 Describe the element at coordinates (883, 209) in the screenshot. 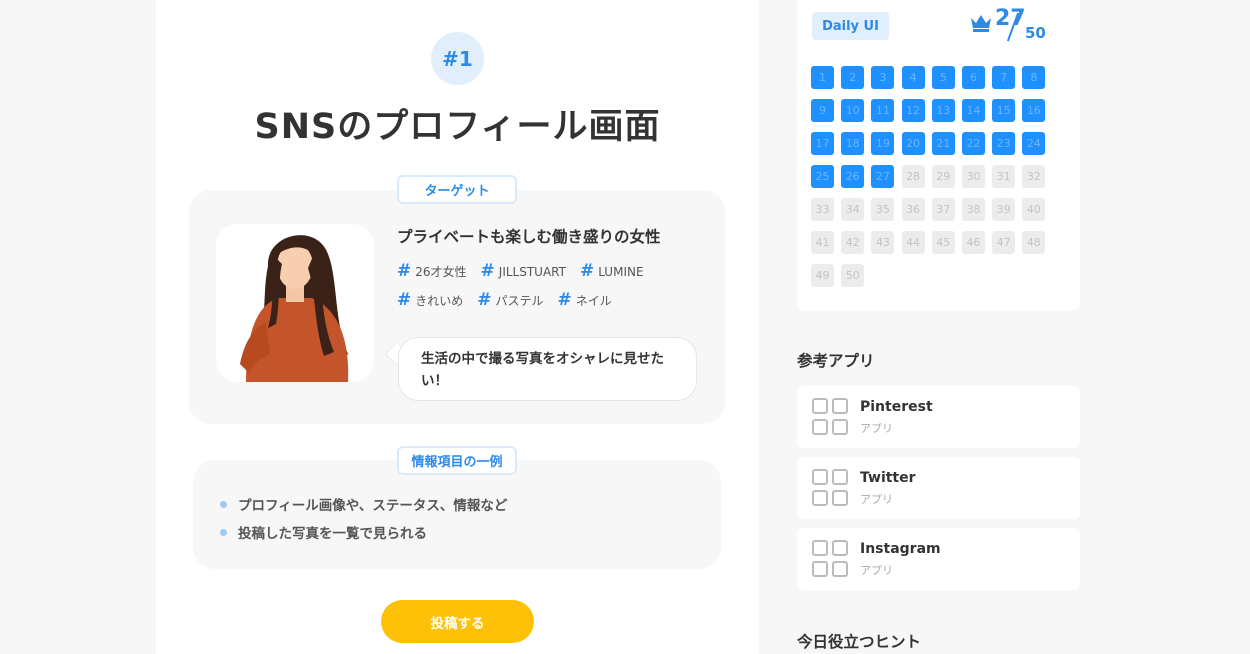

I see `day-cell: 35` at that location.